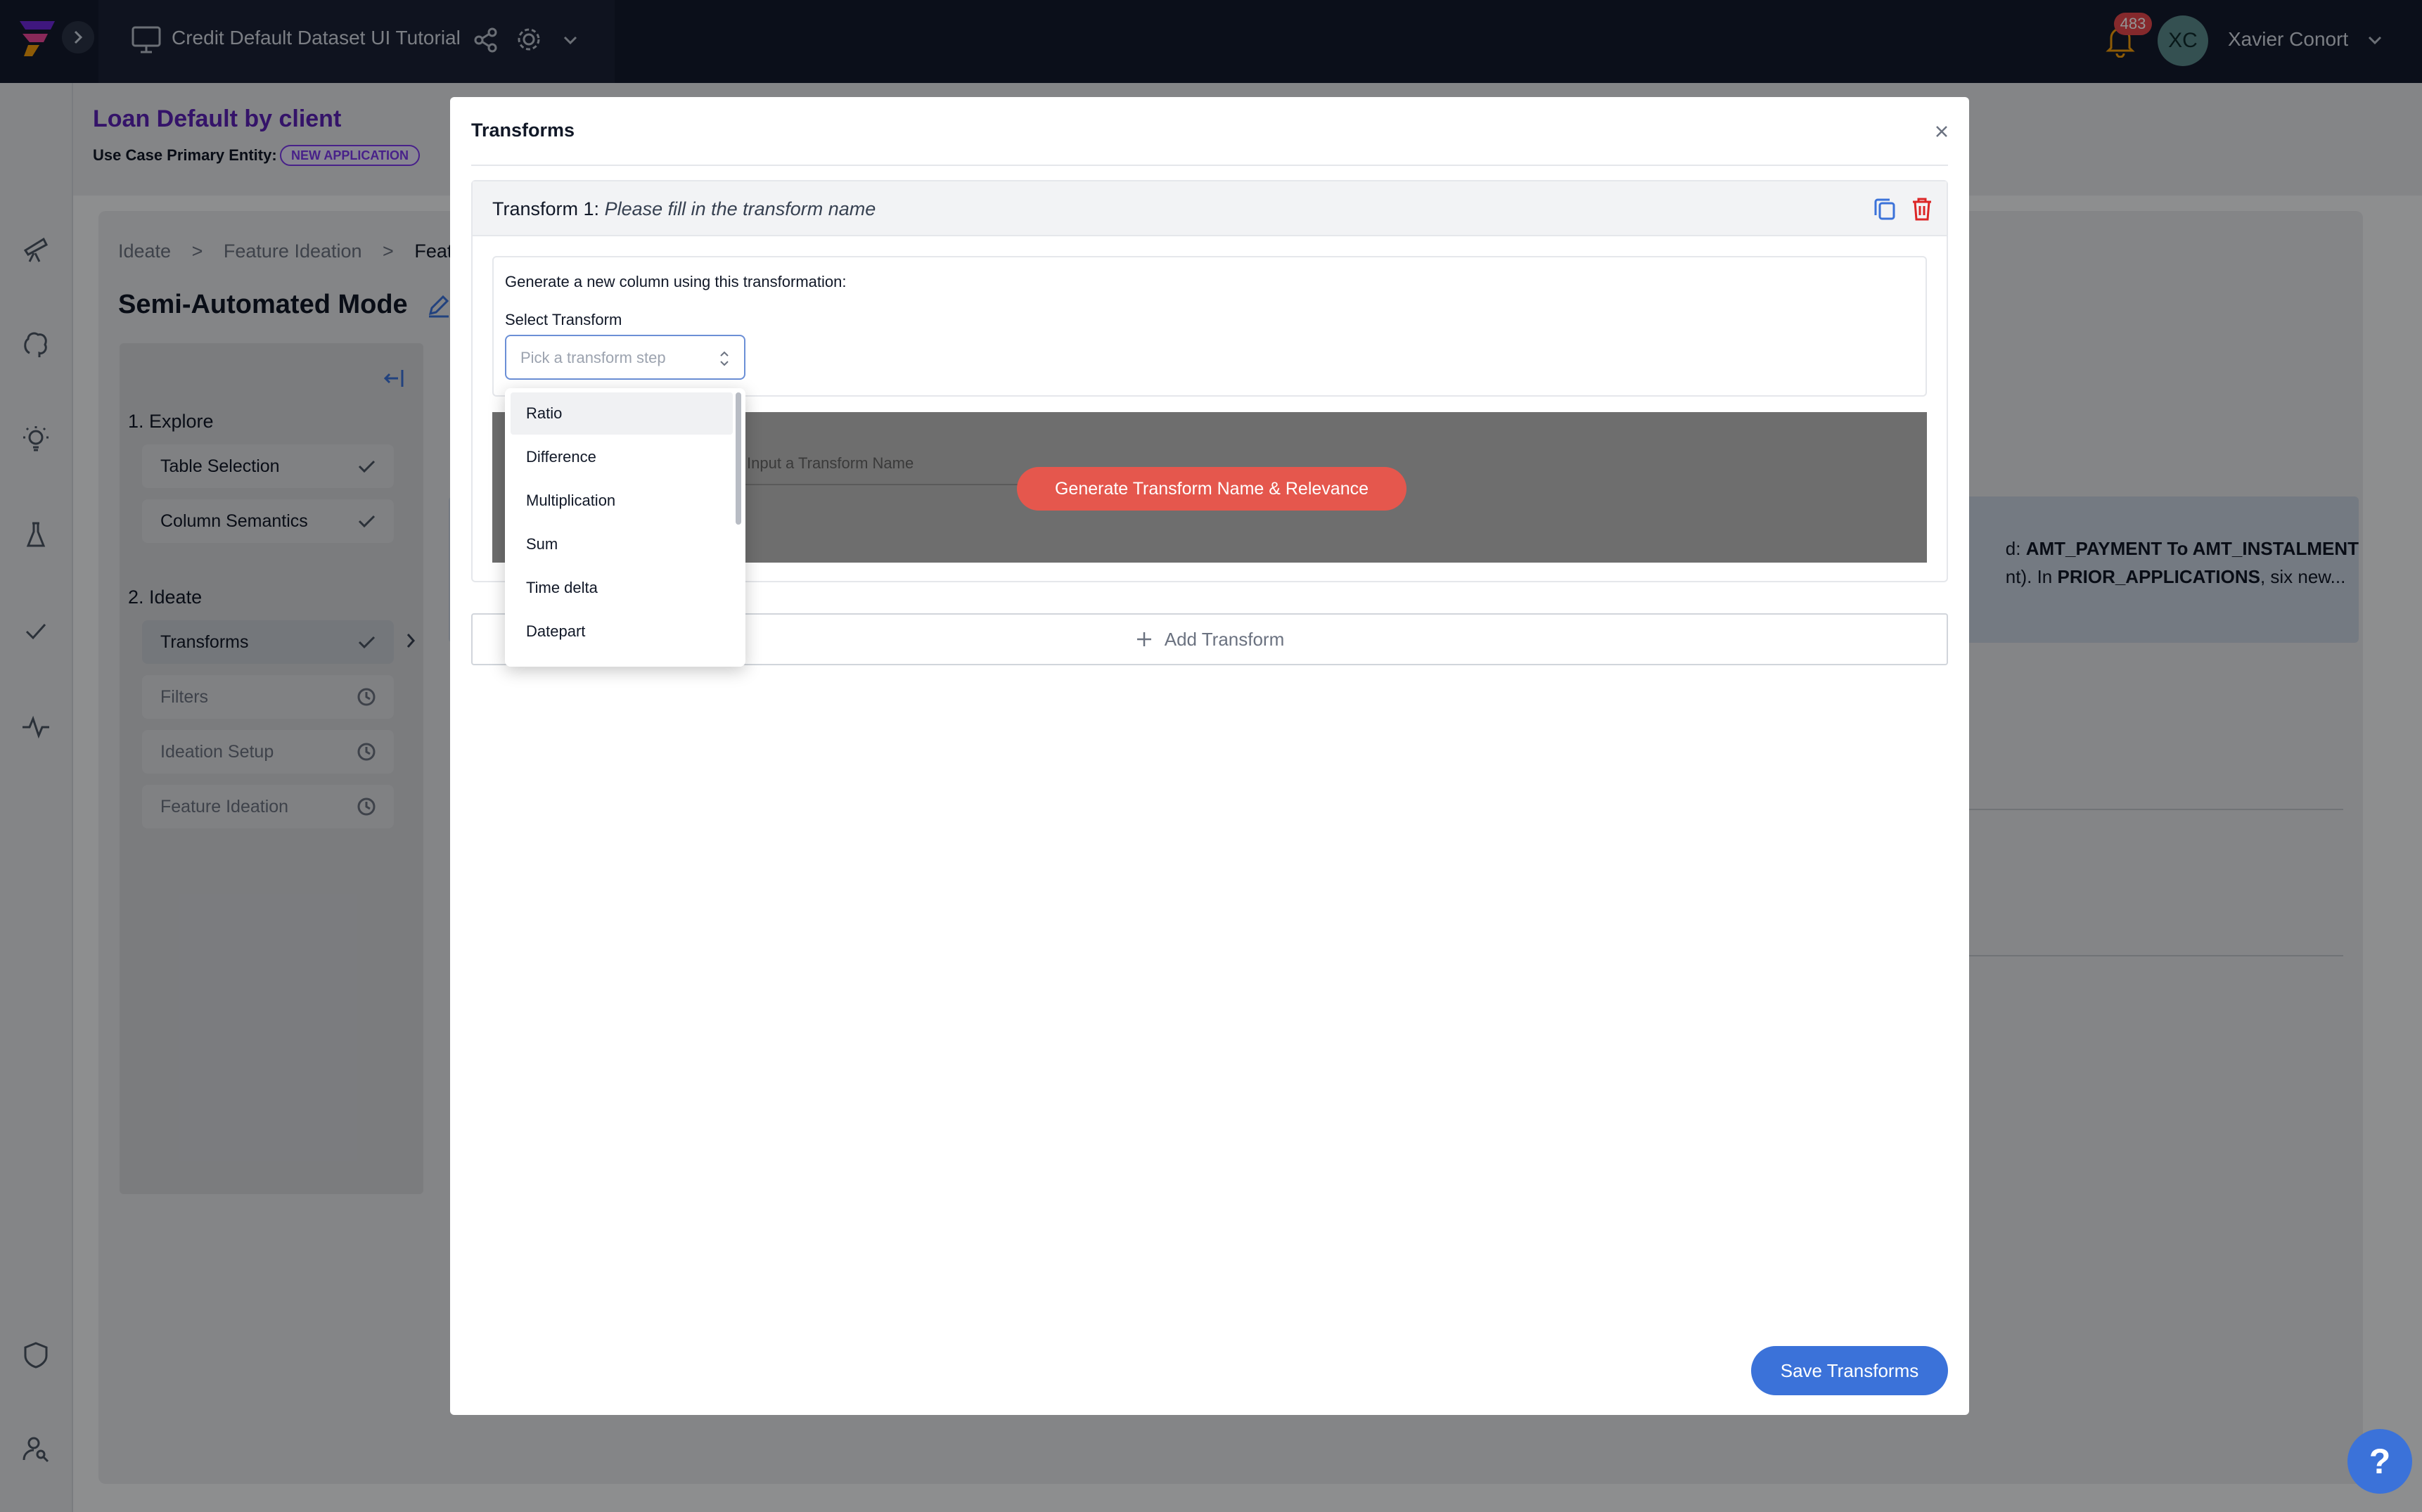 The width and height of the screenshot is (2422, 1512). Describe the element at coordinates (564, 319) in the screenshot. I see `select-transform-label: Select Transform` at that location.